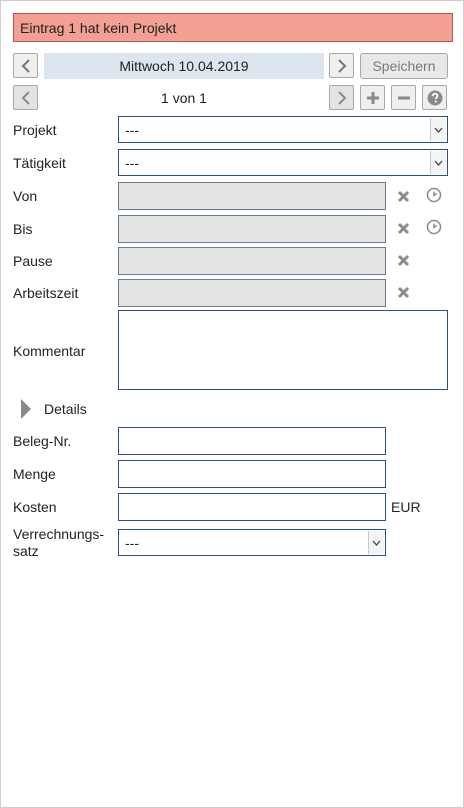 The image size is (464, 808). What do you see at coordinates (39, 163) in the screenshot?
I see `taetigkeit-label: Tätigkeit` at bounding box center [39, 163].